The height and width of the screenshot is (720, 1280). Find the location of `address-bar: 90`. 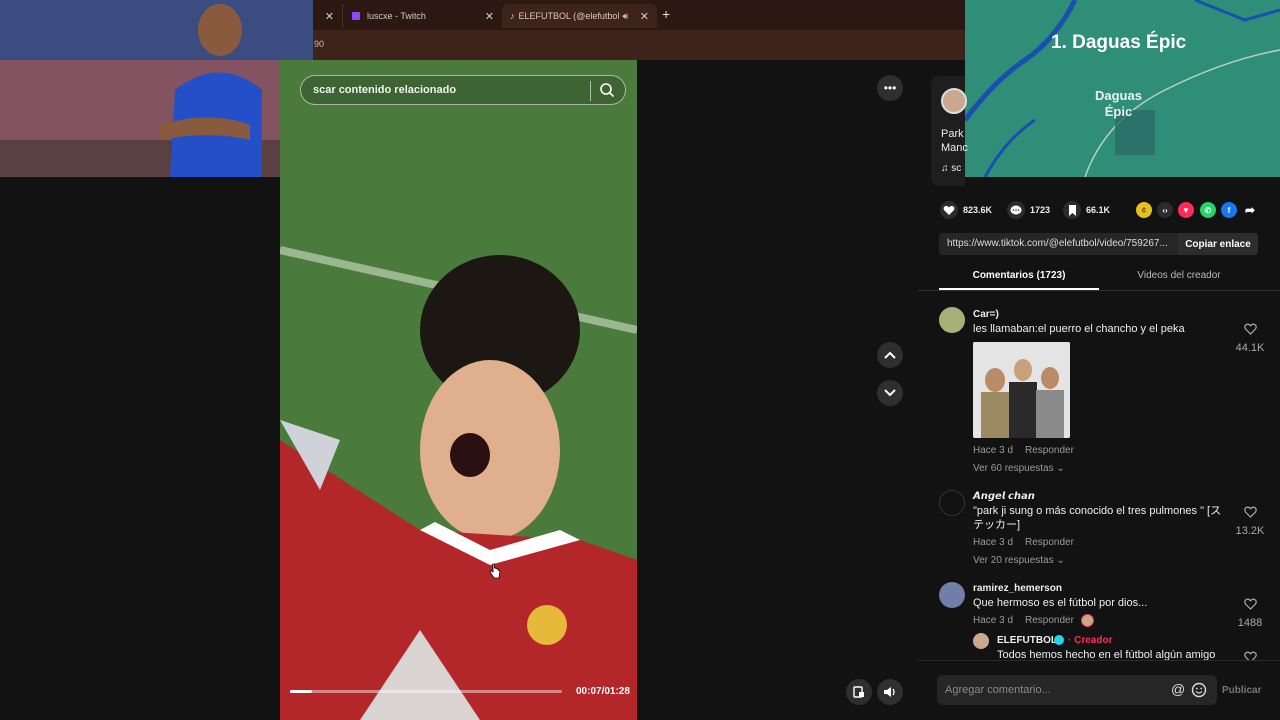

address-bar: 90 is located at coordinates (638, 45).